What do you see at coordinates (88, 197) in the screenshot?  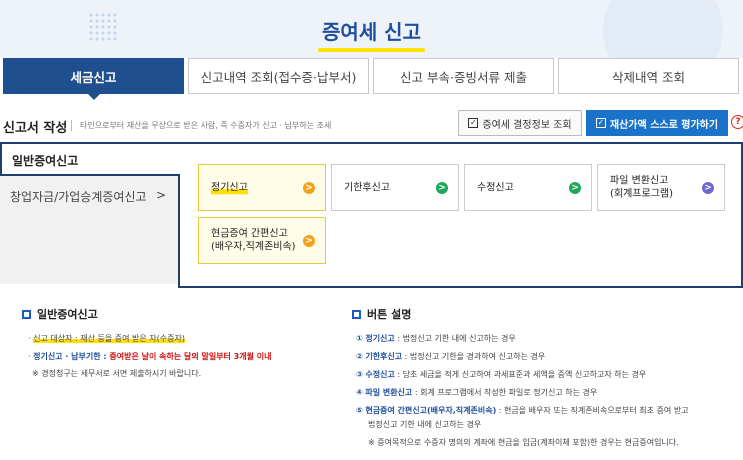 I see `sidebar-item-startup-gift: 창업자금/가업승계증여신고 >` at bounding box center [88, 197].